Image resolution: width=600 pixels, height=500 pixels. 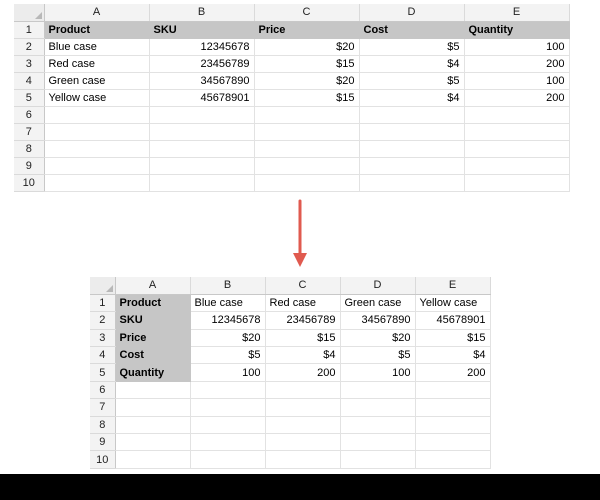 What do you see at coordinates (103, 286) in the screenshot?
I see `select-all-corner` at bounding box center [103, 286].